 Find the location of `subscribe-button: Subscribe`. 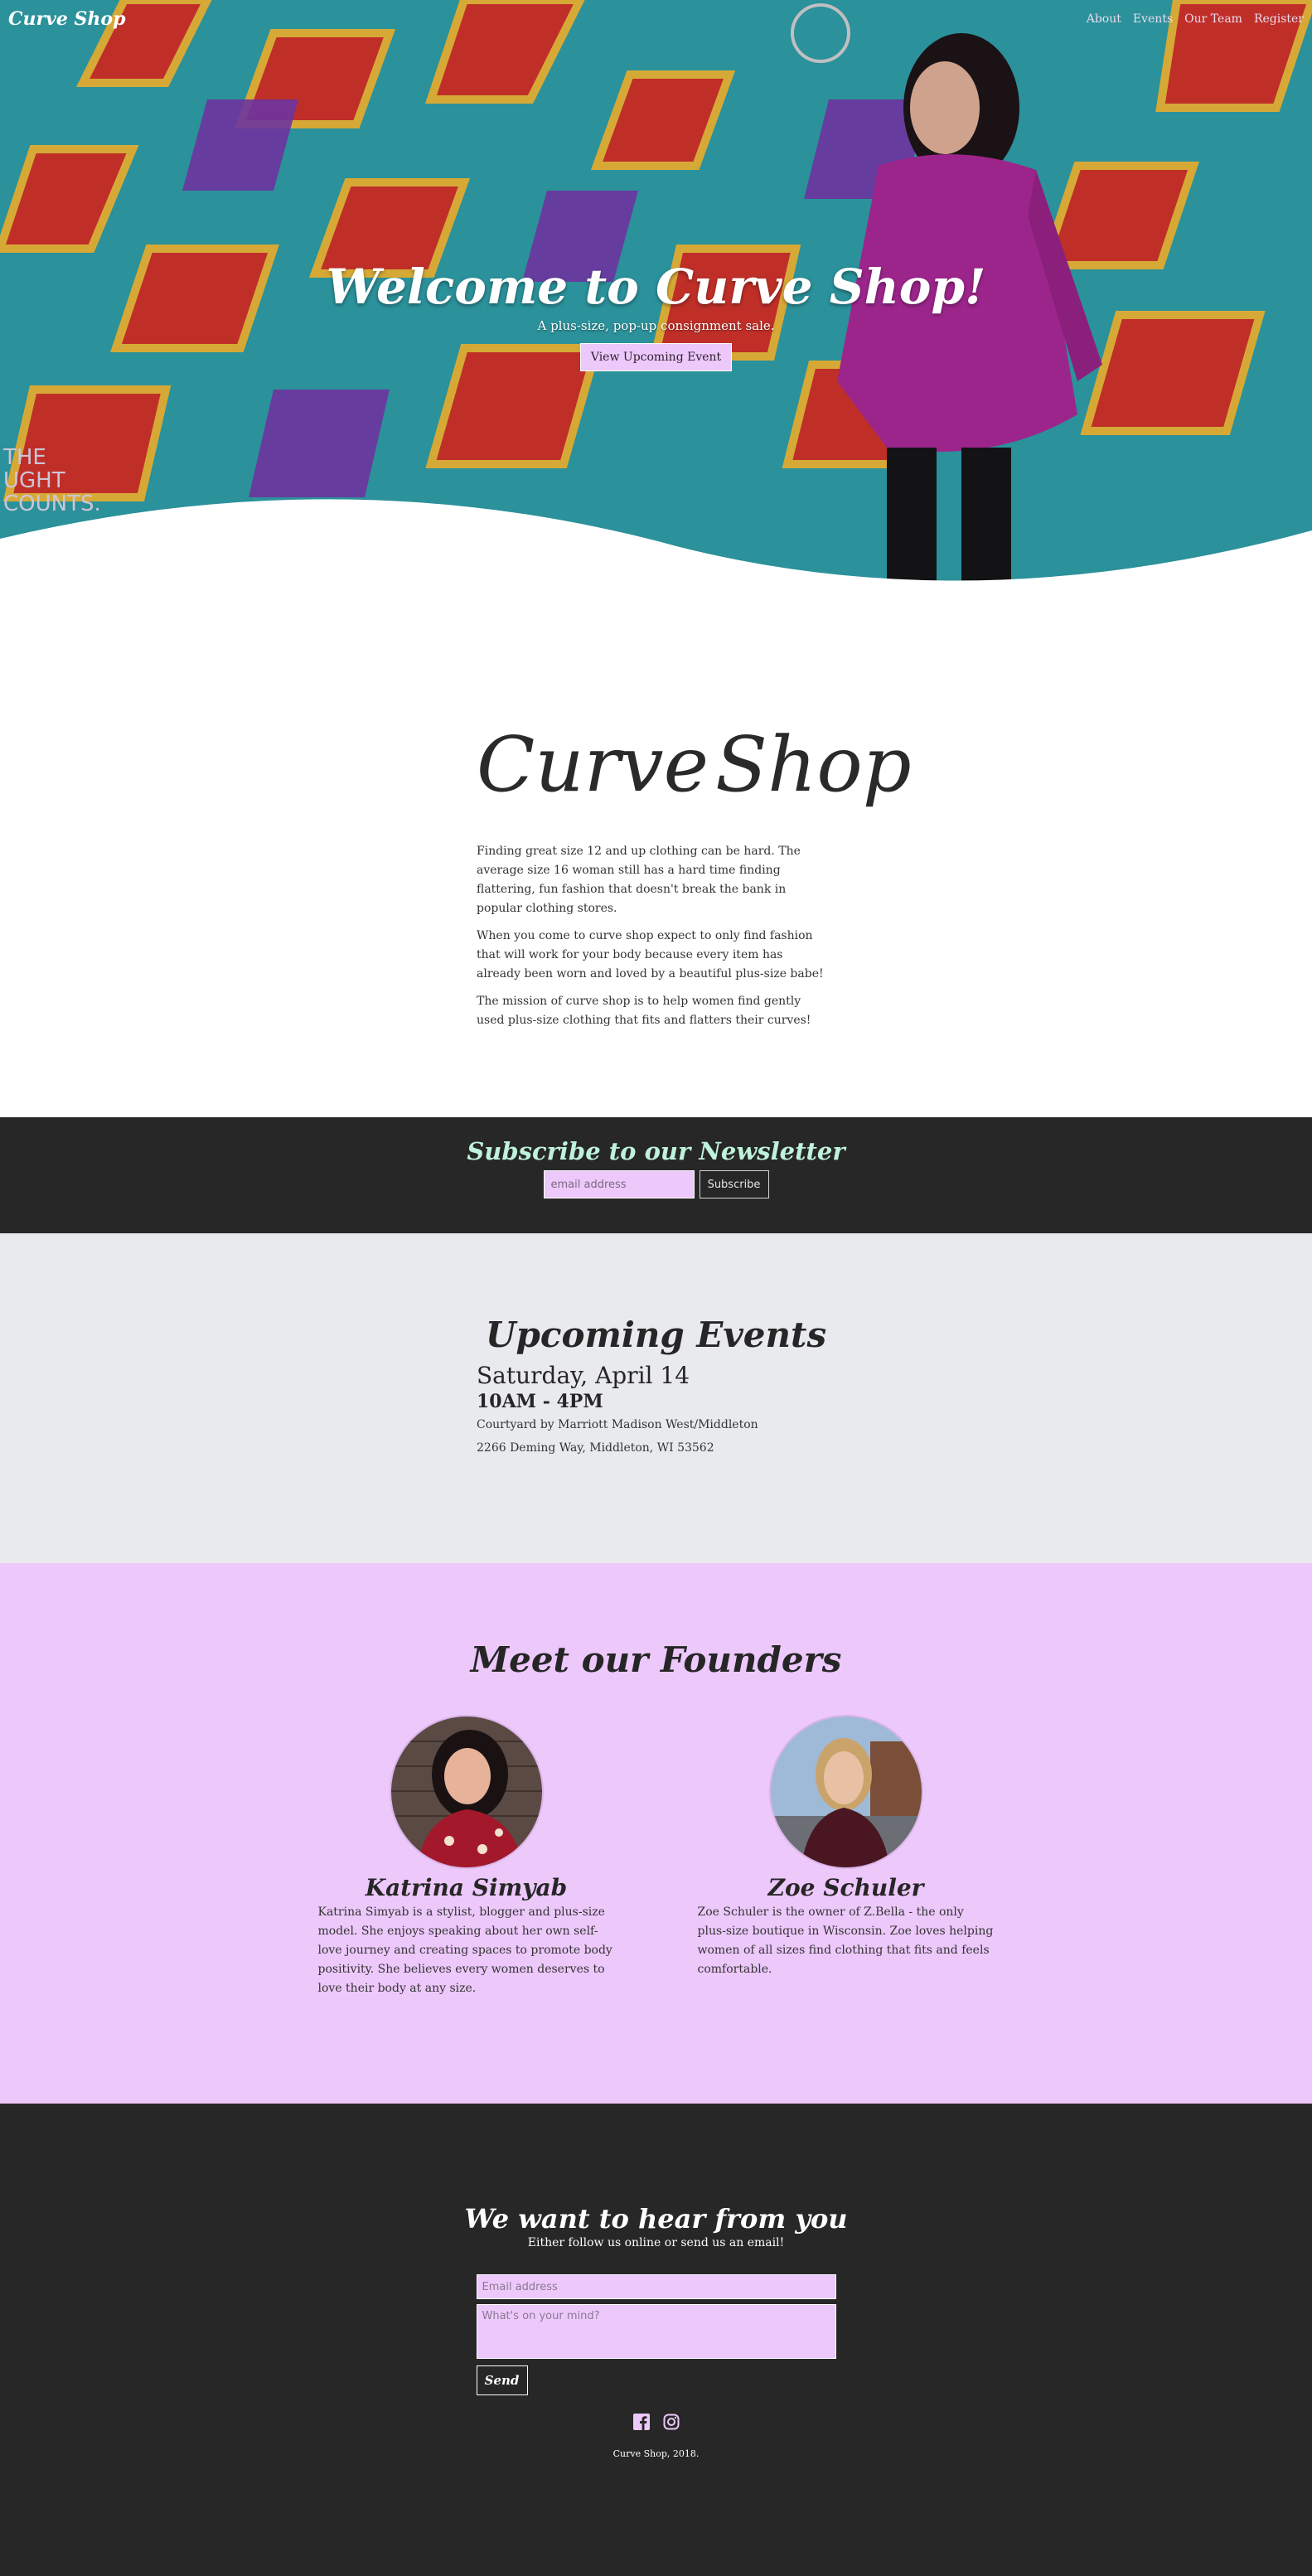

subscribe-button: Subscribe is located at coordinates (734, 1184).